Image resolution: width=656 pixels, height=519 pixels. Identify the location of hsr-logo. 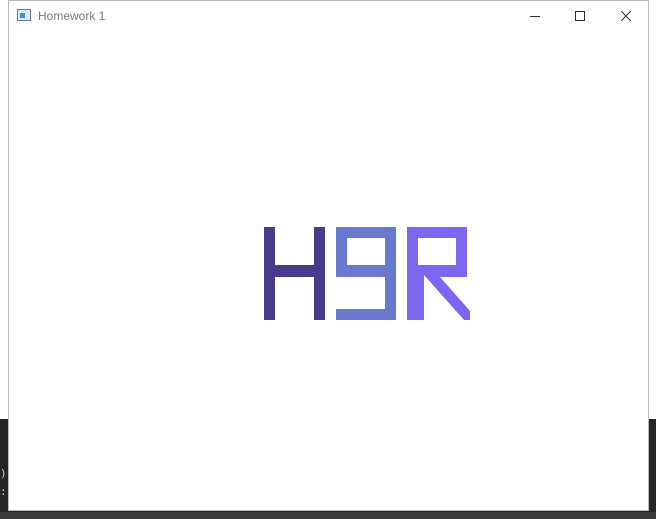
(367, 273).